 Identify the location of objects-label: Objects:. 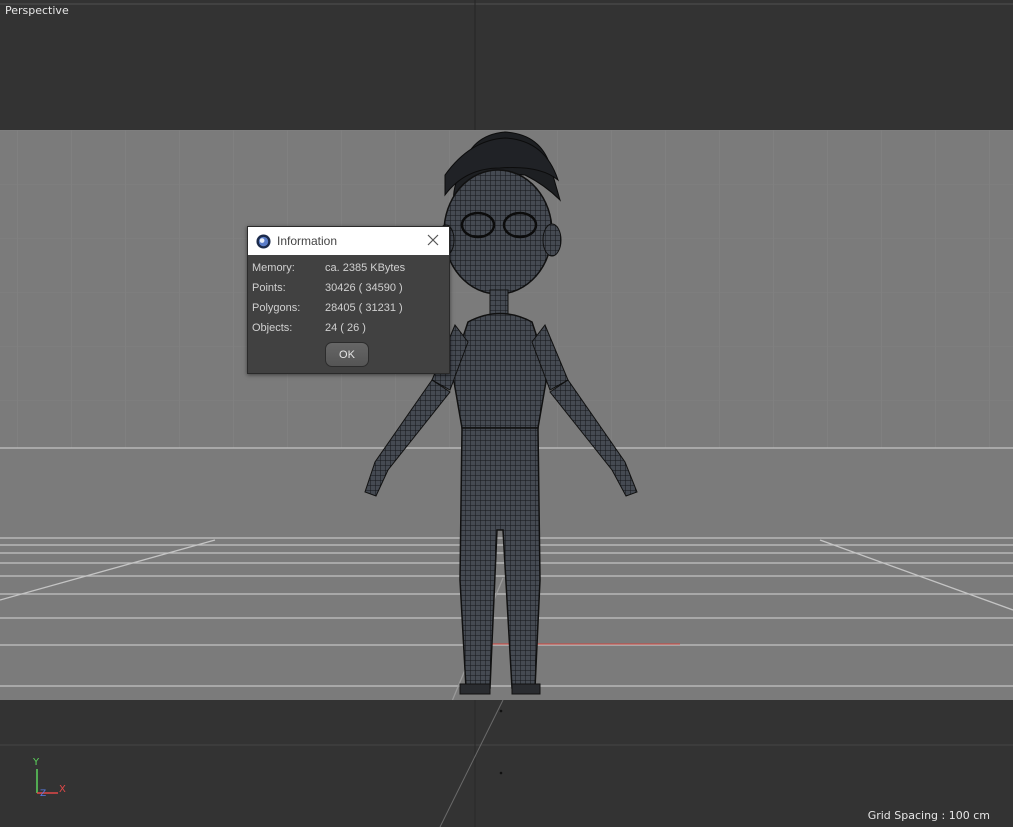
(272, 328).